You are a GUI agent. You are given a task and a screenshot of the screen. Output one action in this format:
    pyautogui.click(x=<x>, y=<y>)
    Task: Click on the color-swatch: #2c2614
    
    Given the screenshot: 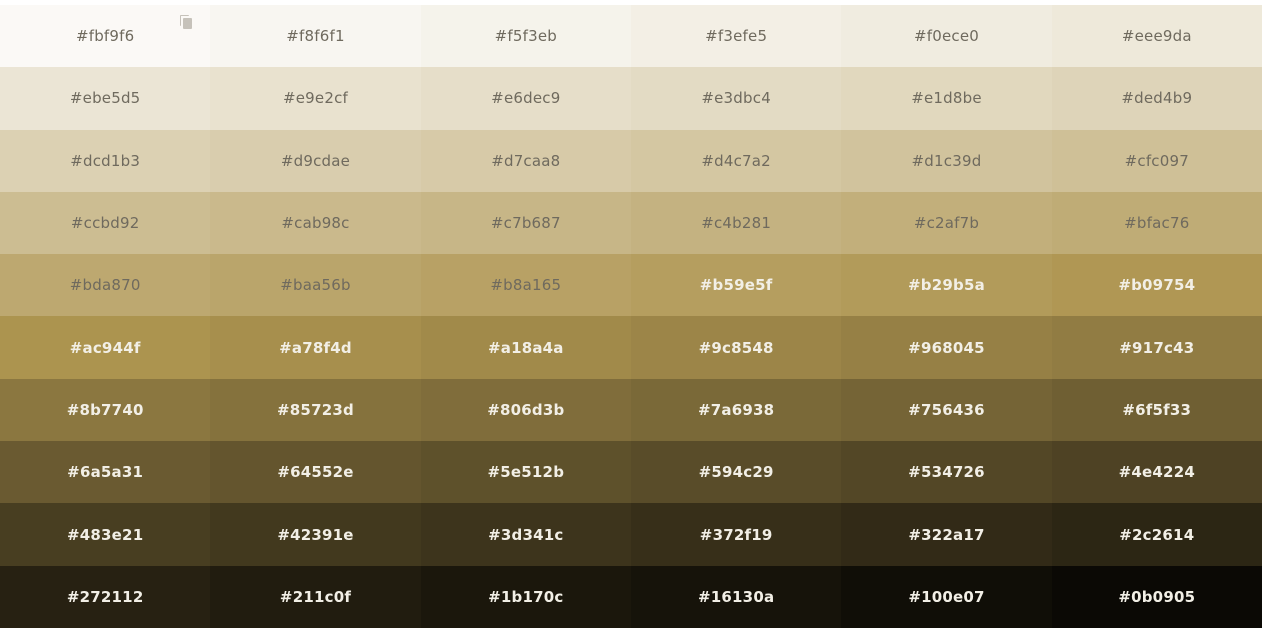 What is the action you would take?
    pyautogui.click(x=1156, y=534)
    